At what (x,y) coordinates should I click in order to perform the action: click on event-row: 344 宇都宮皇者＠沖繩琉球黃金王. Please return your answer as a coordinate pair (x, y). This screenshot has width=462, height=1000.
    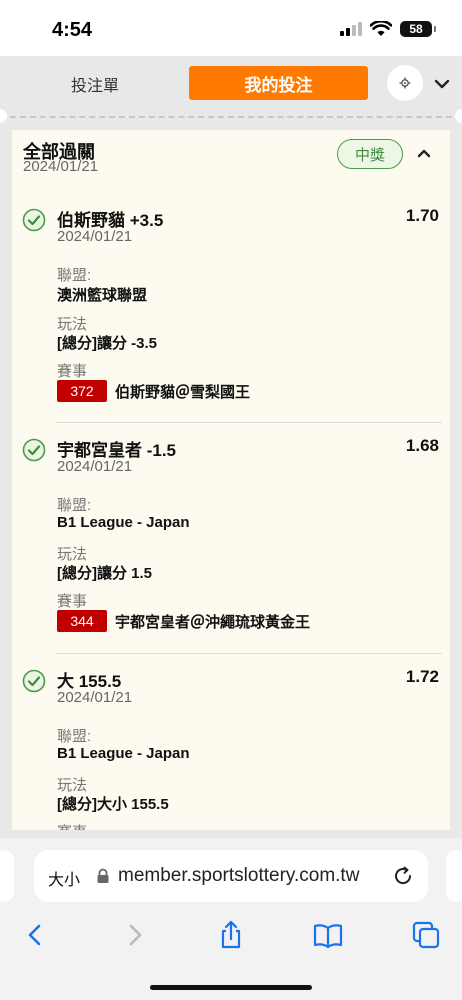
    Looking at the image, I should click on (183, 621).